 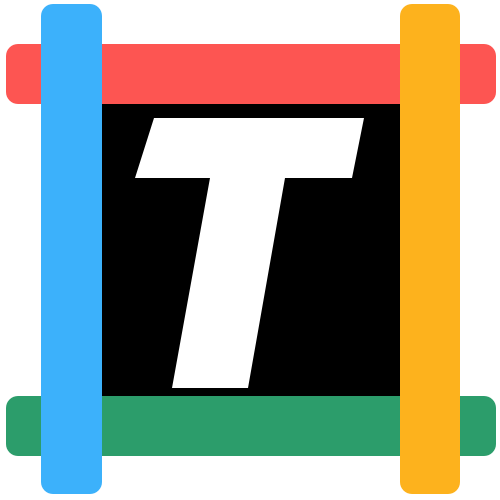 I want to click on logo-right-bar-yellow, so click(x=430, y=249).